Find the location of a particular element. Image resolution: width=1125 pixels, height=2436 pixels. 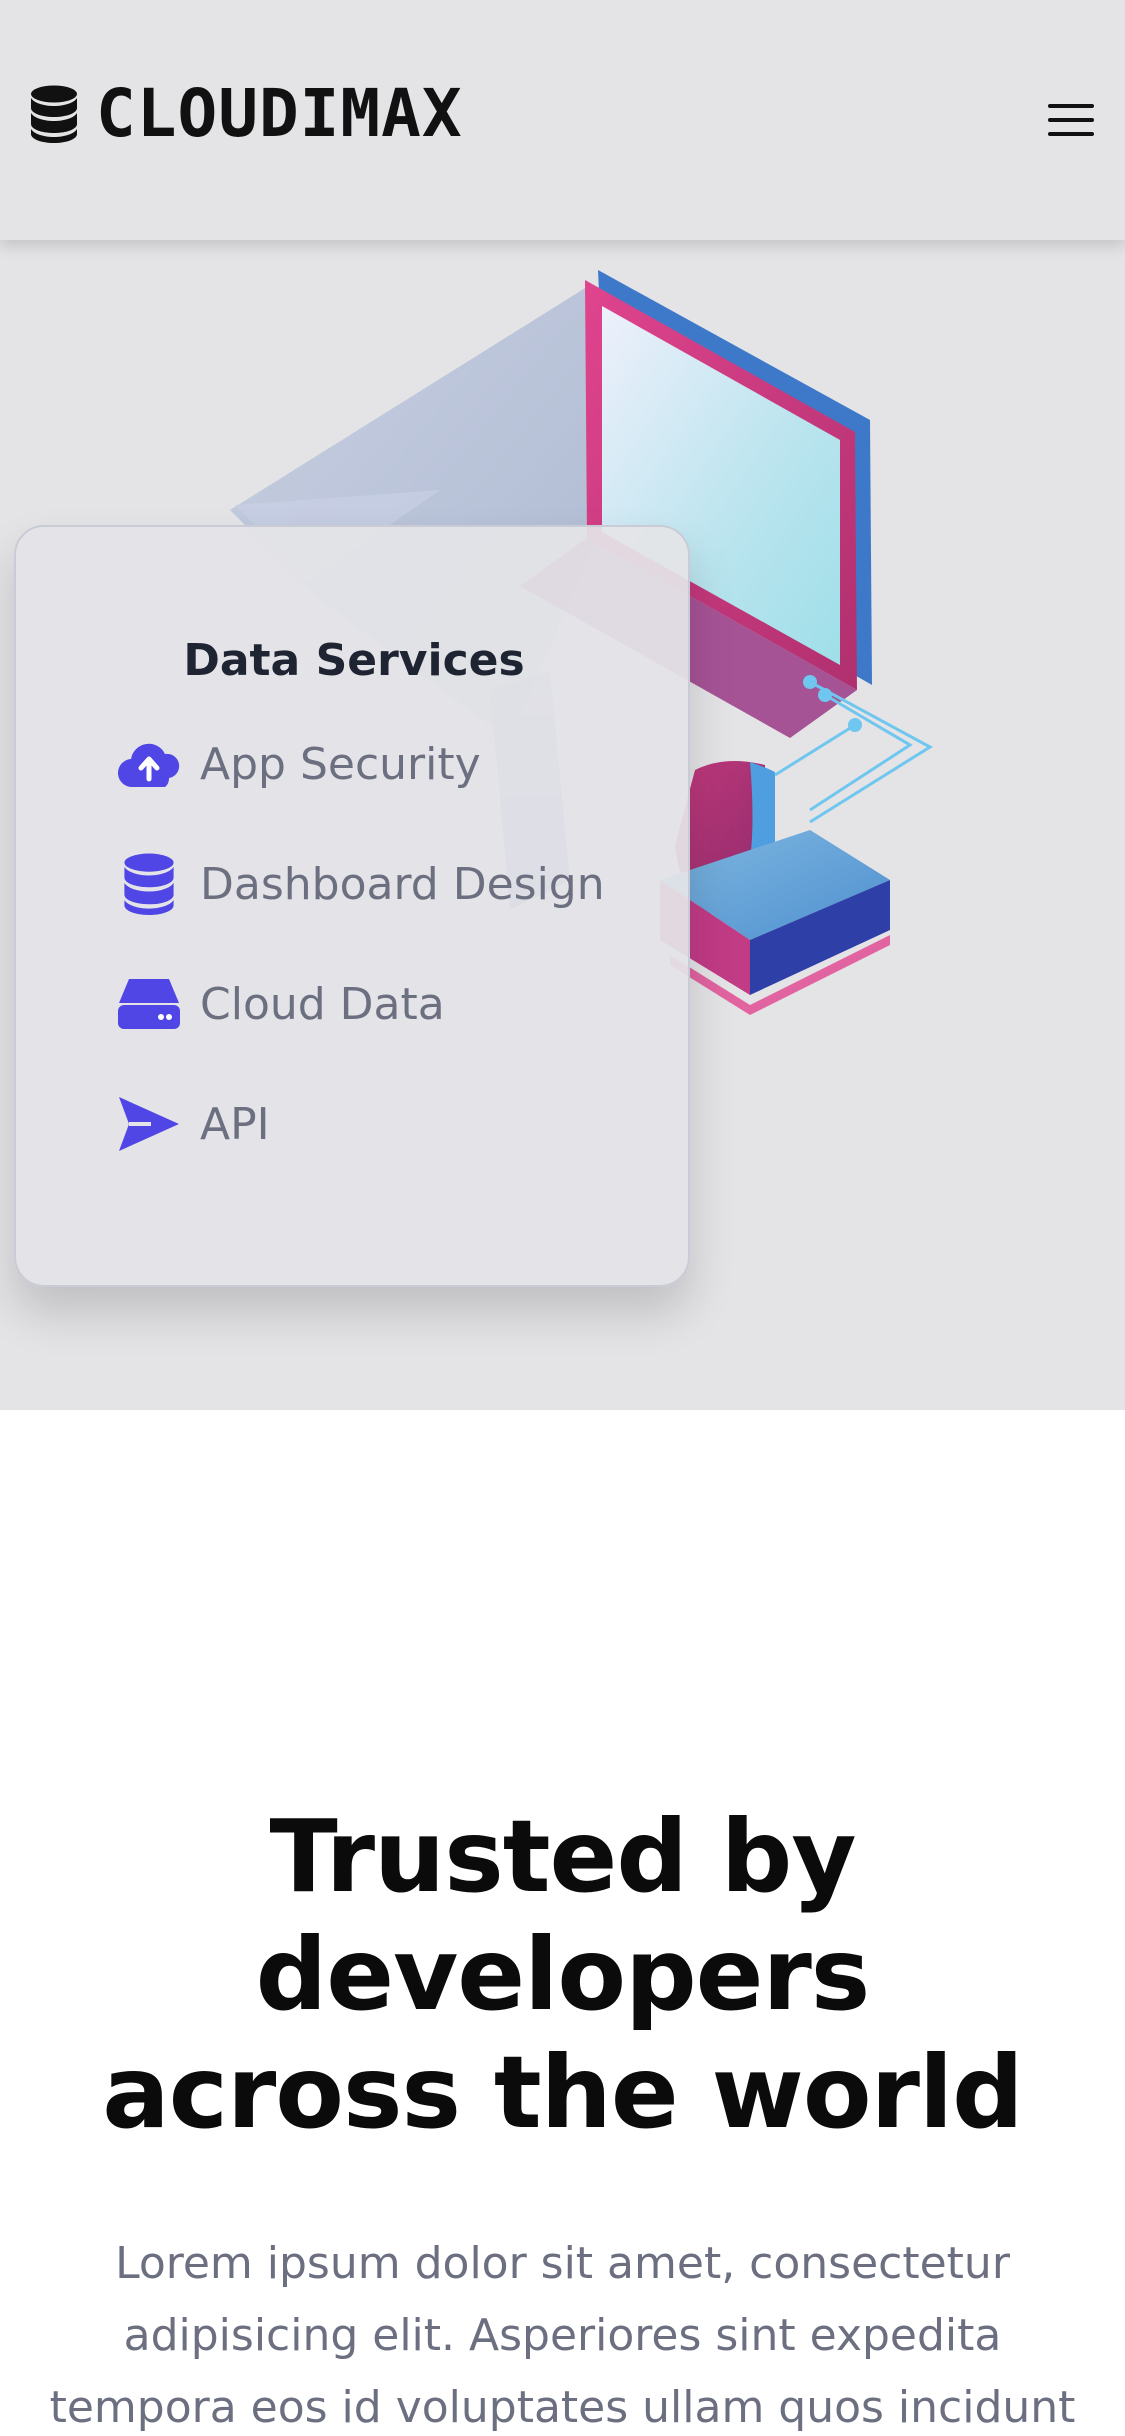

service-label: API is located at coordinates (235, 1124).